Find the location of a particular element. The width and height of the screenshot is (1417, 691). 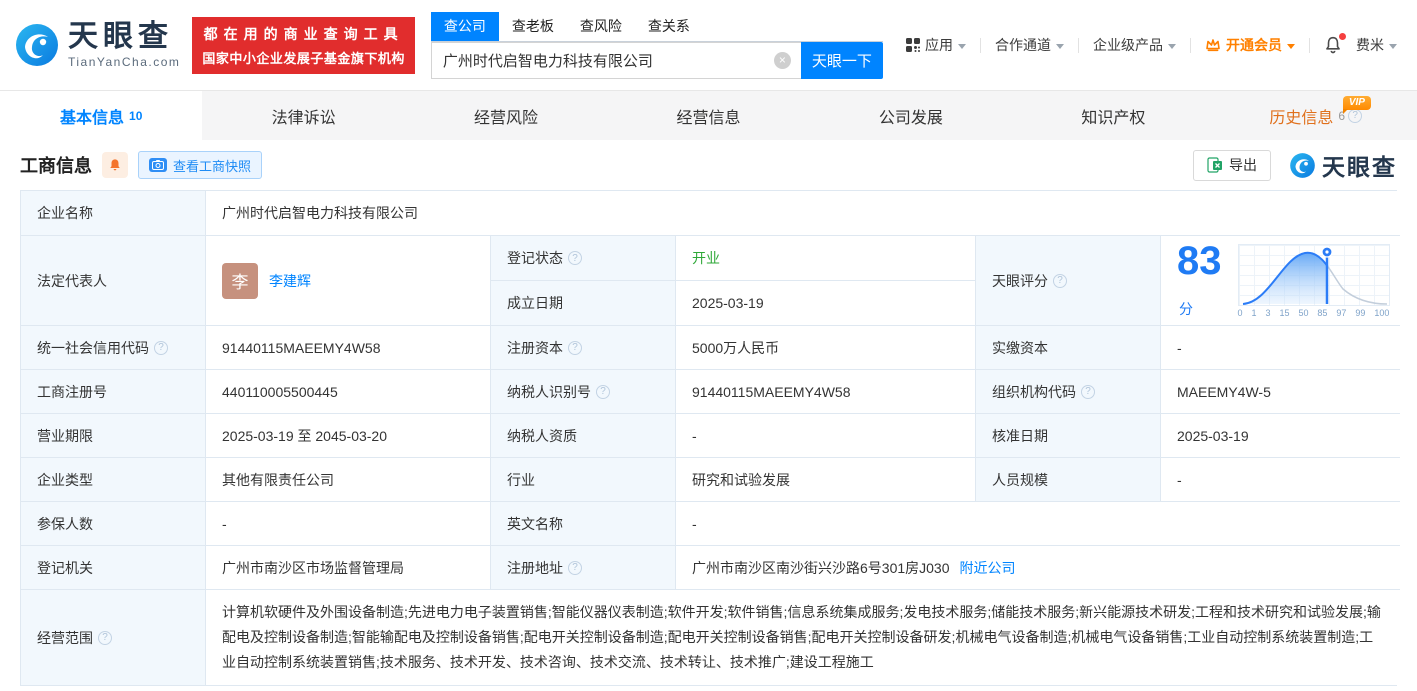

tick: 99 is located at coordinates (1360, 312).